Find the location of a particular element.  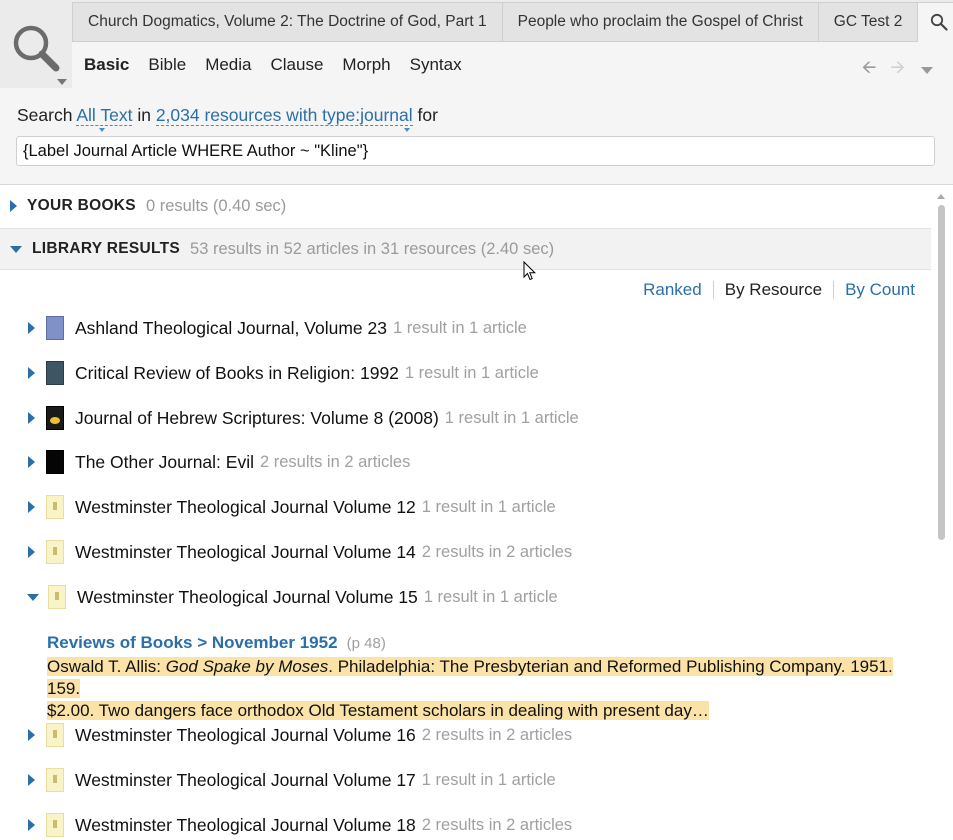

search-panel-menu is located at coordinates (36, 48).